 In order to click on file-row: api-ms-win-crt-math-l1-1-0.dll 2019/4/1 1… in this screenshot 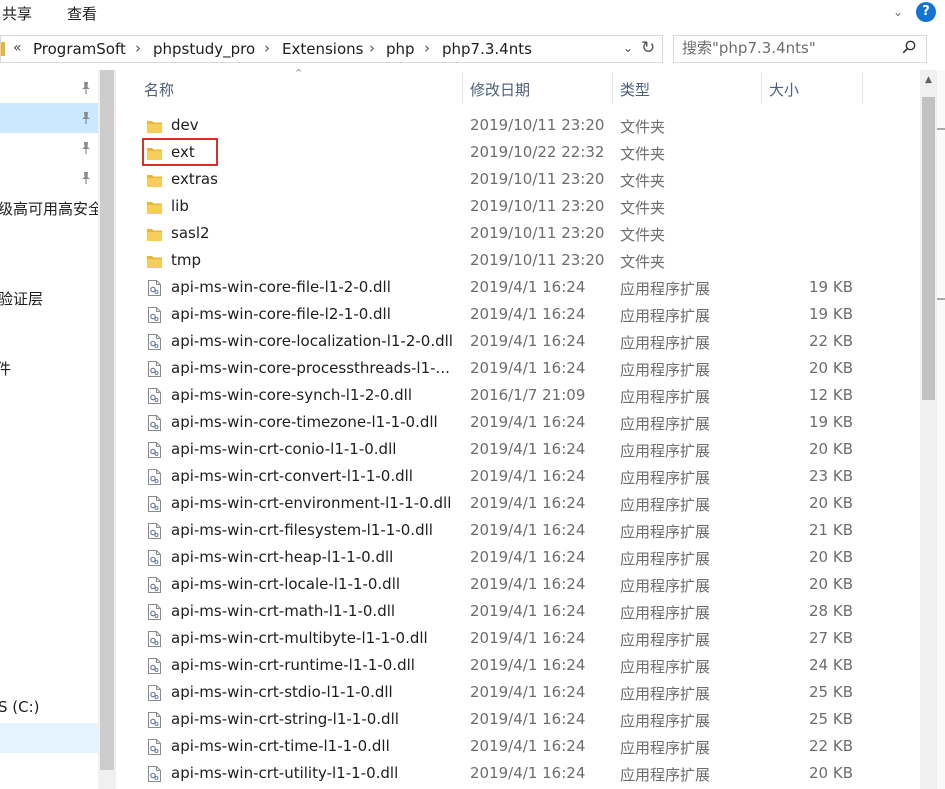, I will do `click(502, 612)`.